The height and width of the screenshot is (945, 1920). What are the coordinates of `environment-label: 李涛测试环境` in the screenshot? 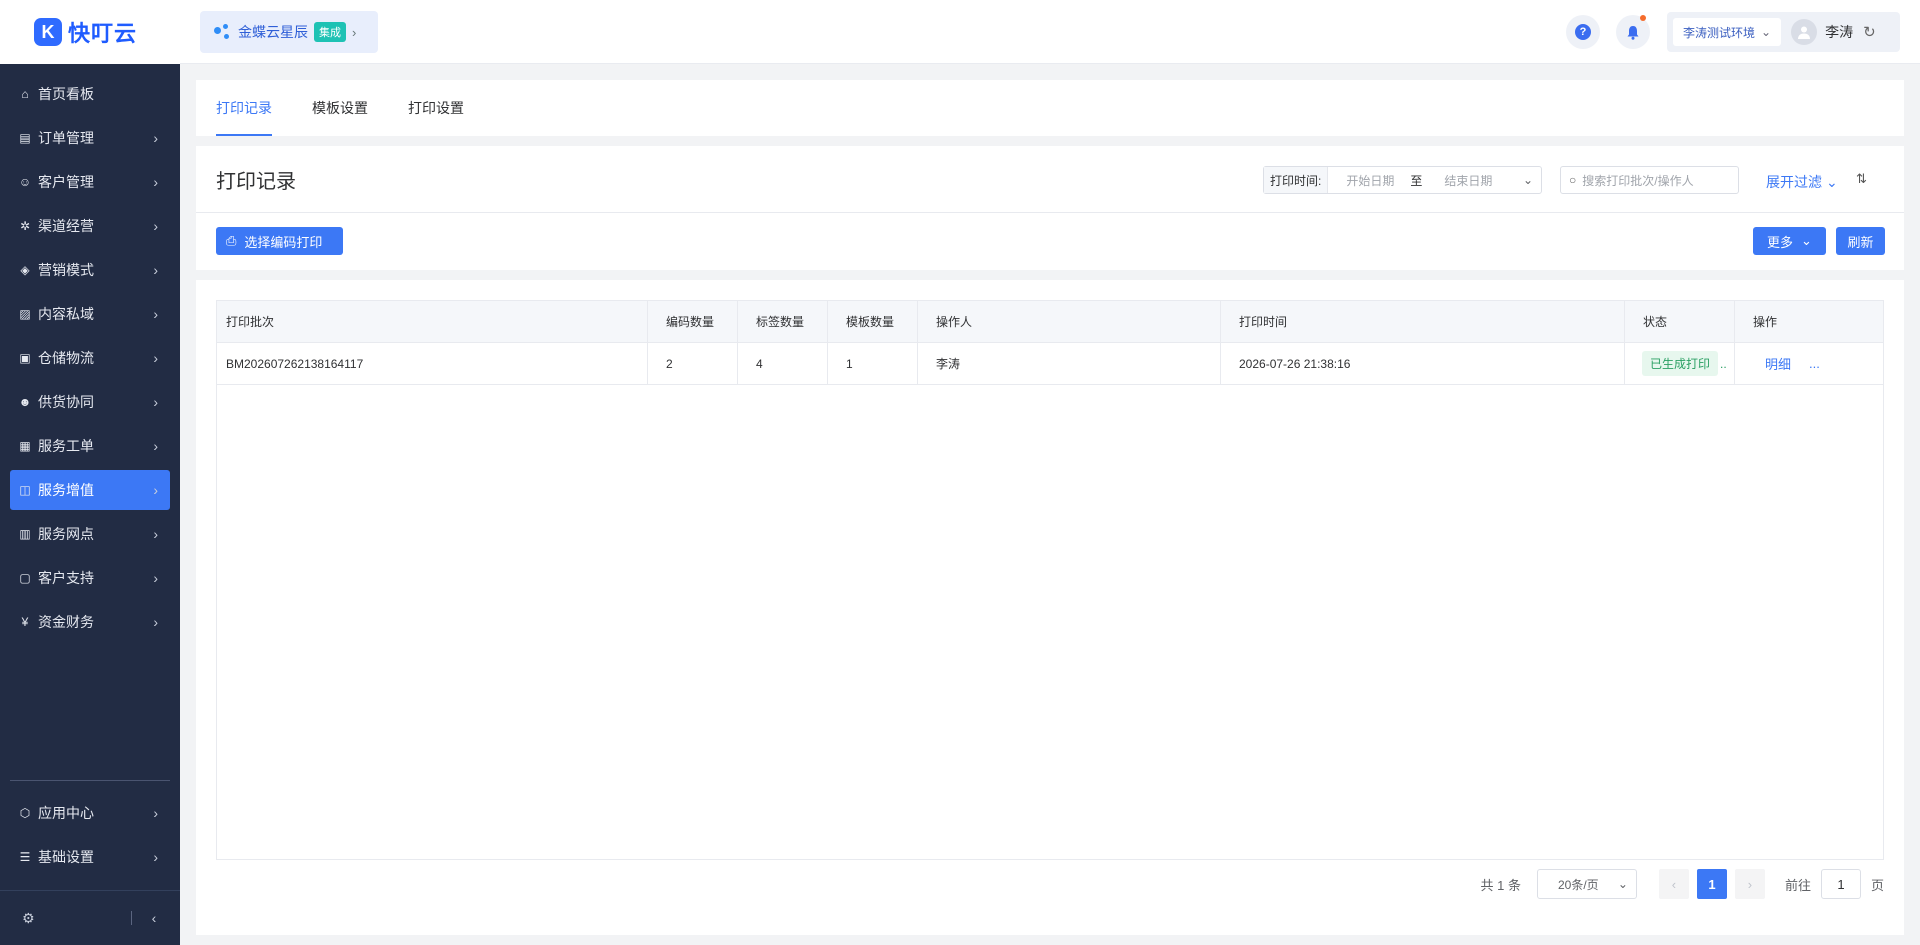 It's located at (1719, 32).